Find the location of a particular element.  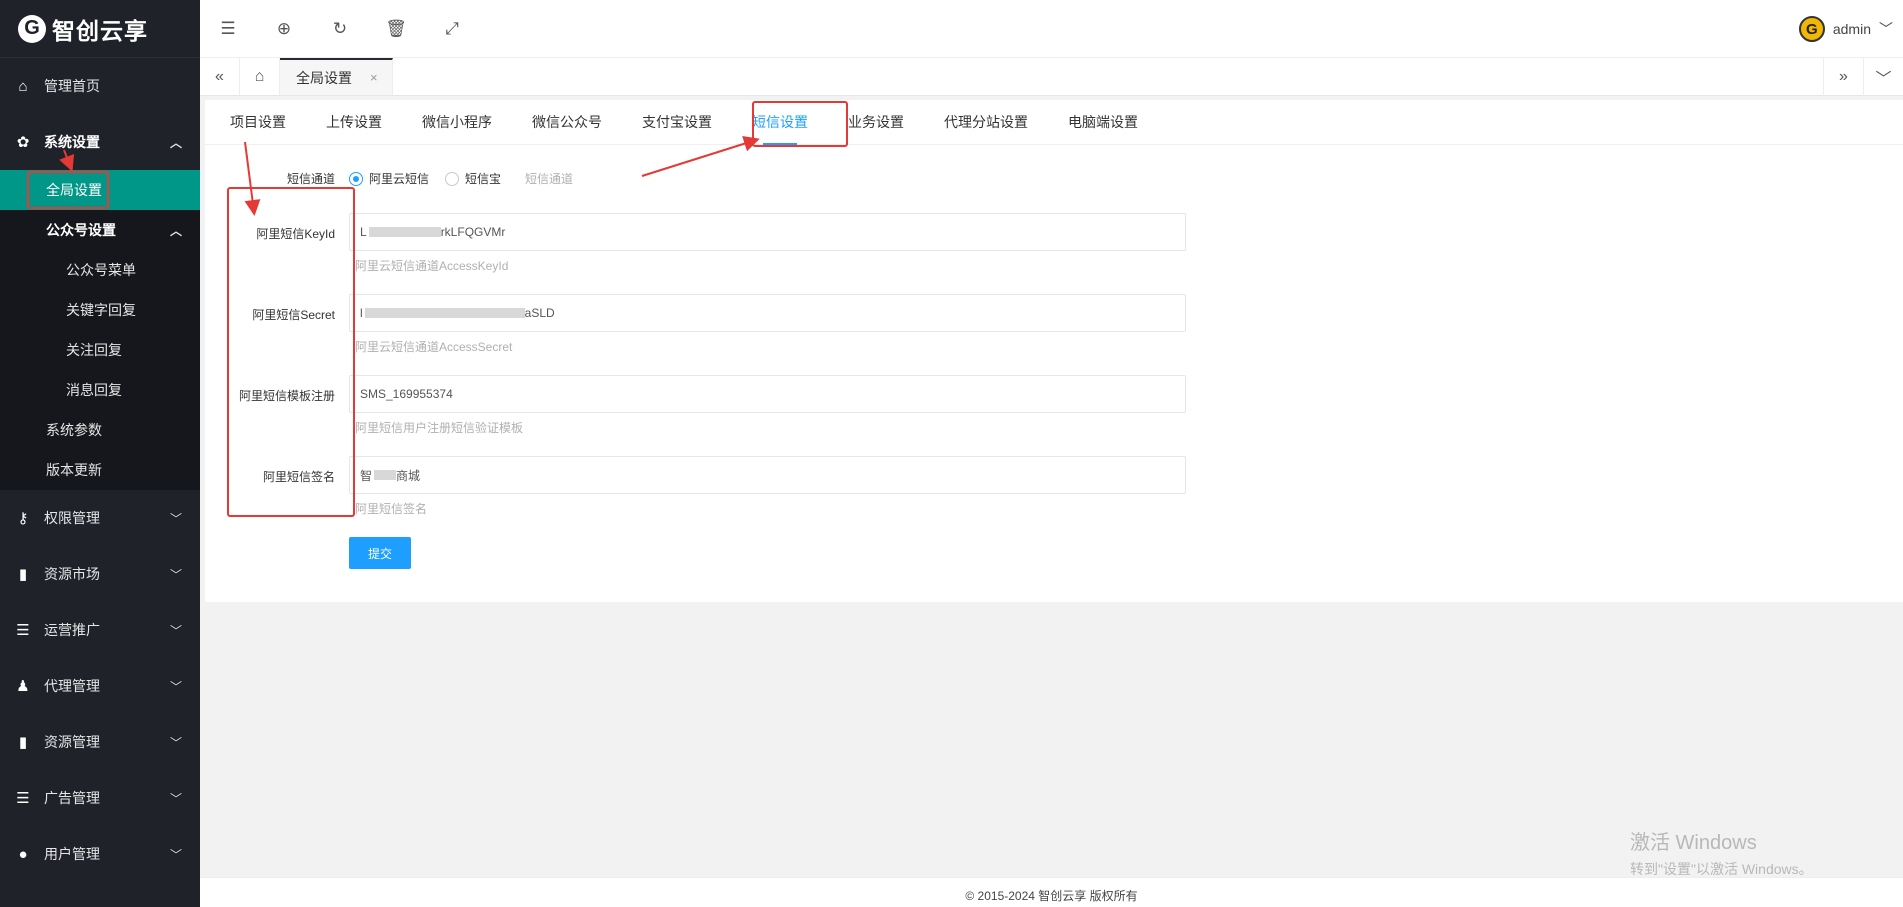

bookmark-icon: ▮ is located at coordinates (23, 574).